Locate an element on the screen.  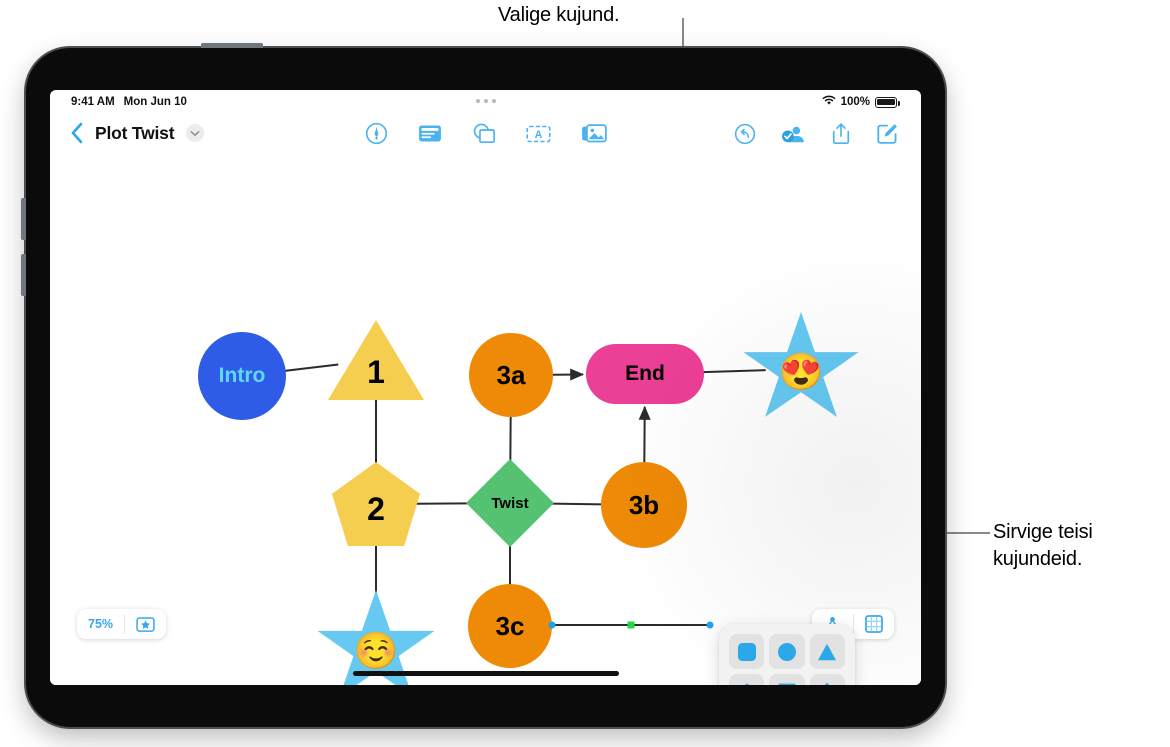
node-label: 😍 is located at coordinates (801, 371).